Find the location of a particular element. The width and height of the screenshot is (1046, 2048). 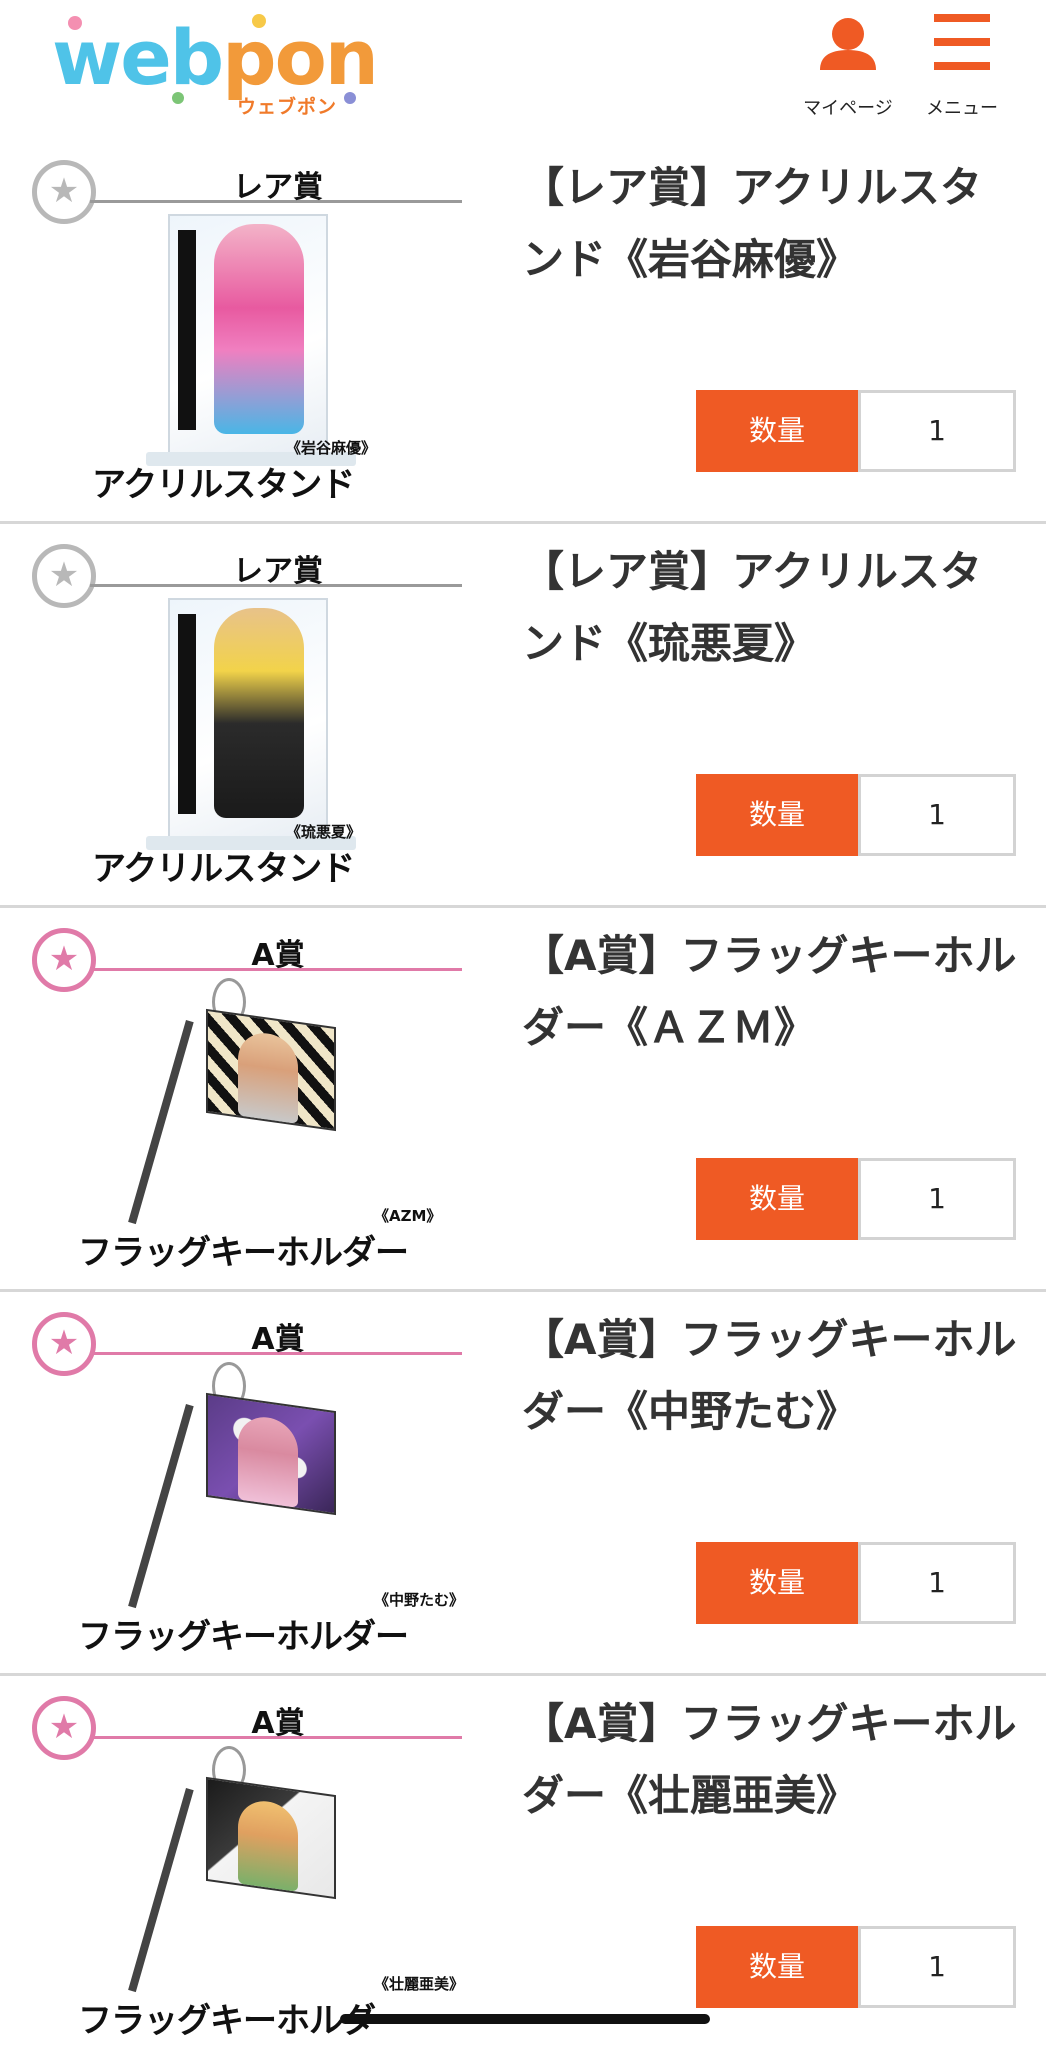

product-image: ★ レア賞 《琉悪夏》 アクリルスタンド is located at coordinates (248, 712).